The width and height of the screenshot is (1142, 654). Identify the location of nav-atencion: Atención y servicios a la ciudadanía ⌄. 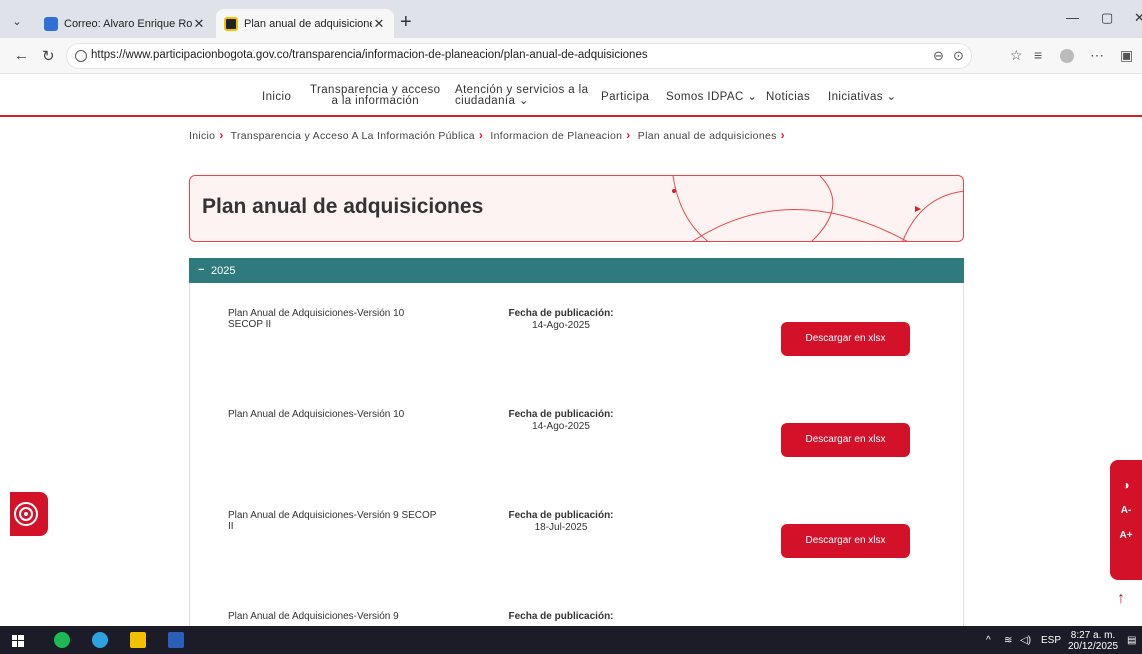
(521, 95).